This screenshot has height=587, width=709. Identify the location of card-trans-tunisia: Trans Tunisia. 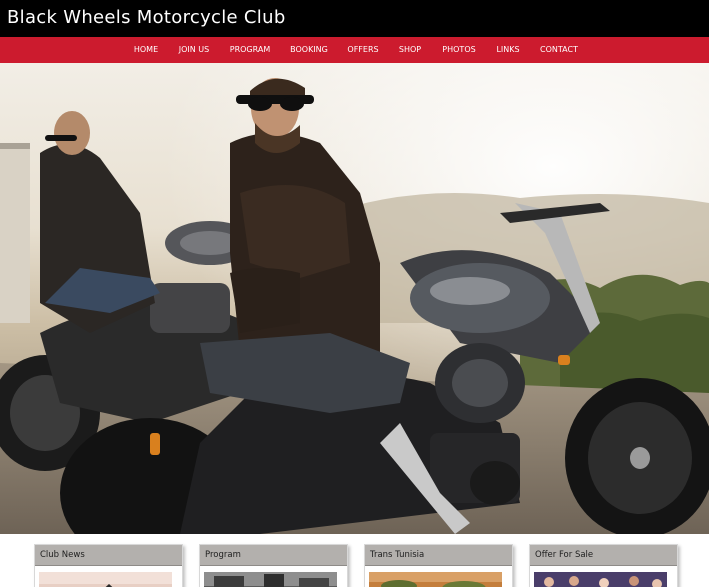
(438, 565).